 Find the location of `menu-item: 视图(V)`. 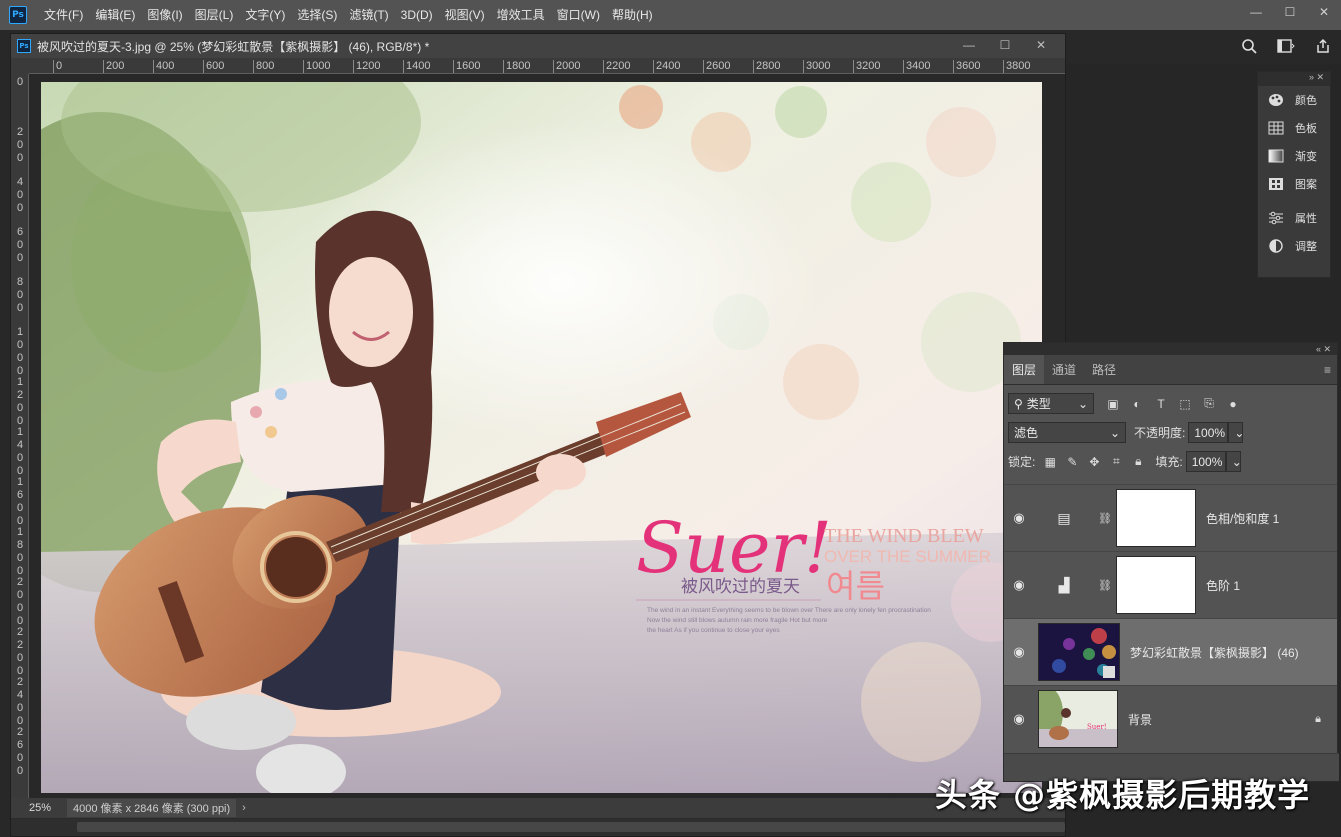

menu-item: 视图(V) is located at coordinates (465, 15).